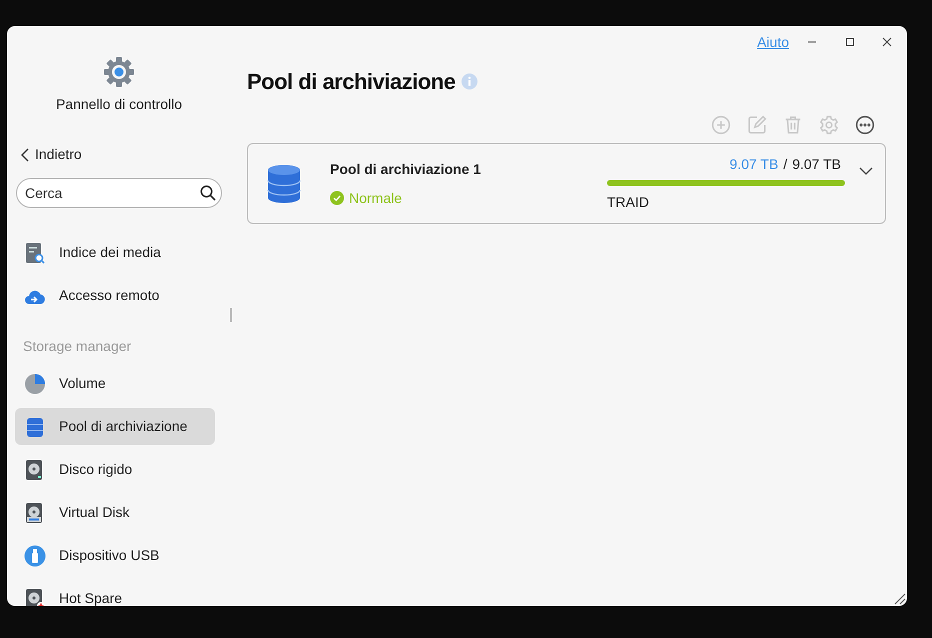 This screenshot has width=932, height=638. What do you see at coordinates (115, 469) in the screenshot?
I see `sidebar-item: Disco rigido` at bounding box center [115, 469].